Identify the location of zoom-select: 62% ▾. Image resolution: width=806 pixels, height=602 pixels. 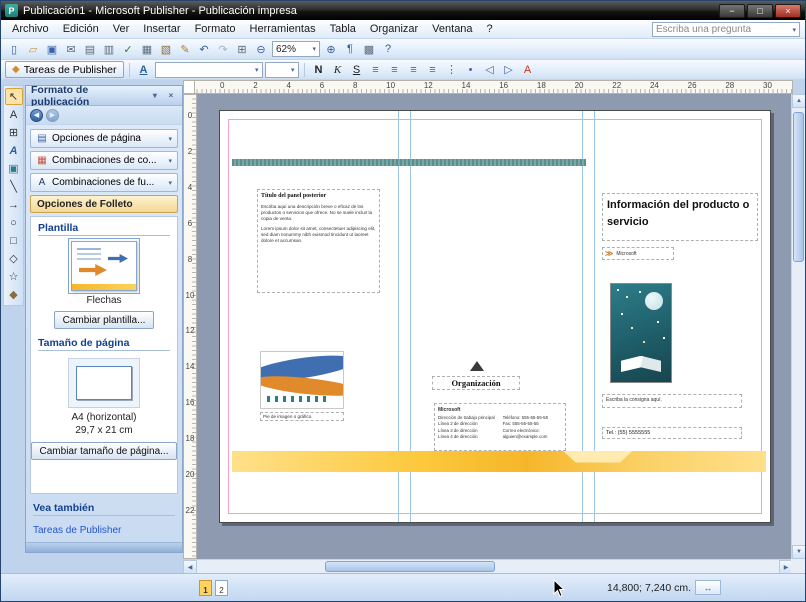
(296, 49).